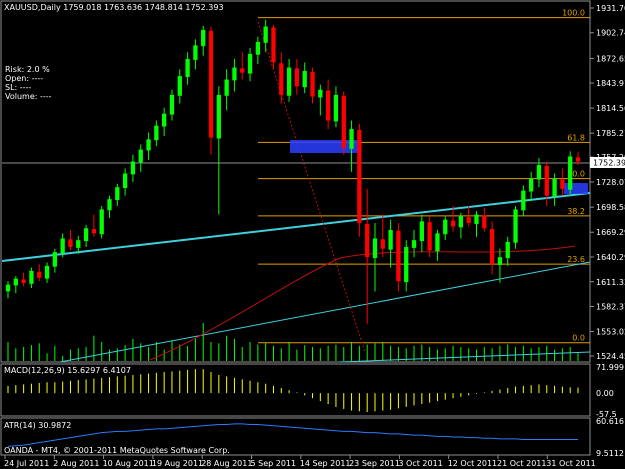 The image size is (625, 469). Describe the element at coordinates (18, 87) in the screenshot. I see `info-sl: SL: ----` at that location.